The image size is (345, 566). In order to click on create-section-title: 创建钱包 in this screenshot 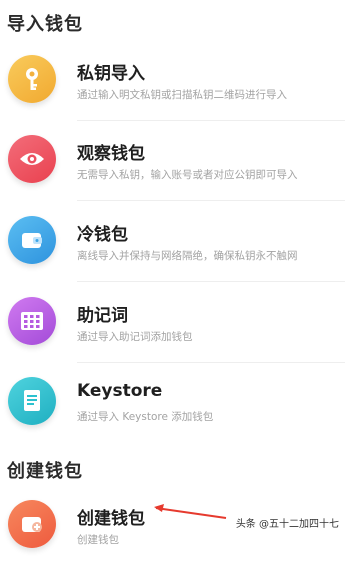, I will do `click(45, 471)`.